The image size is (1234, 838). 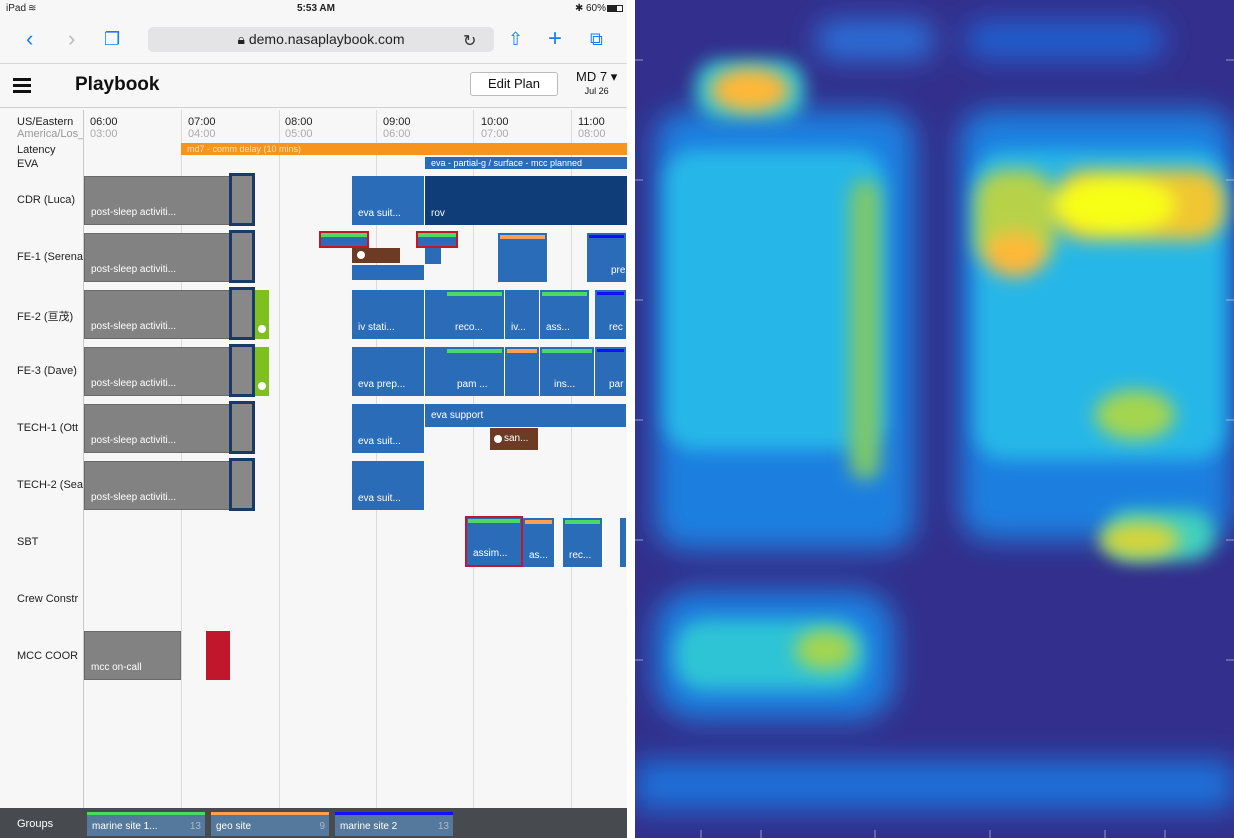 I want to click on clock: 5:53 AM, so click(x=316, y=8).